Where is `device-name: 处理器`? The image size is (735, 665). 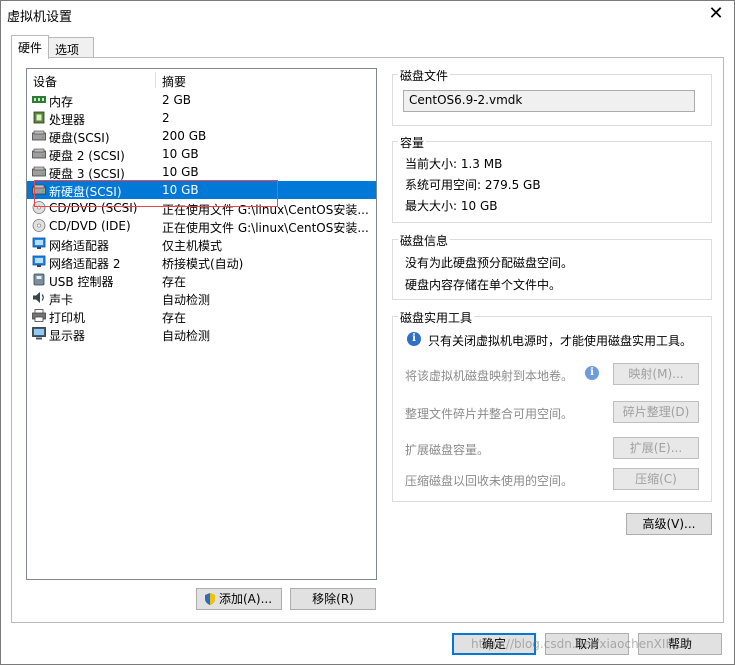 device-name: 处理器 is located at coordinates (67, 120).